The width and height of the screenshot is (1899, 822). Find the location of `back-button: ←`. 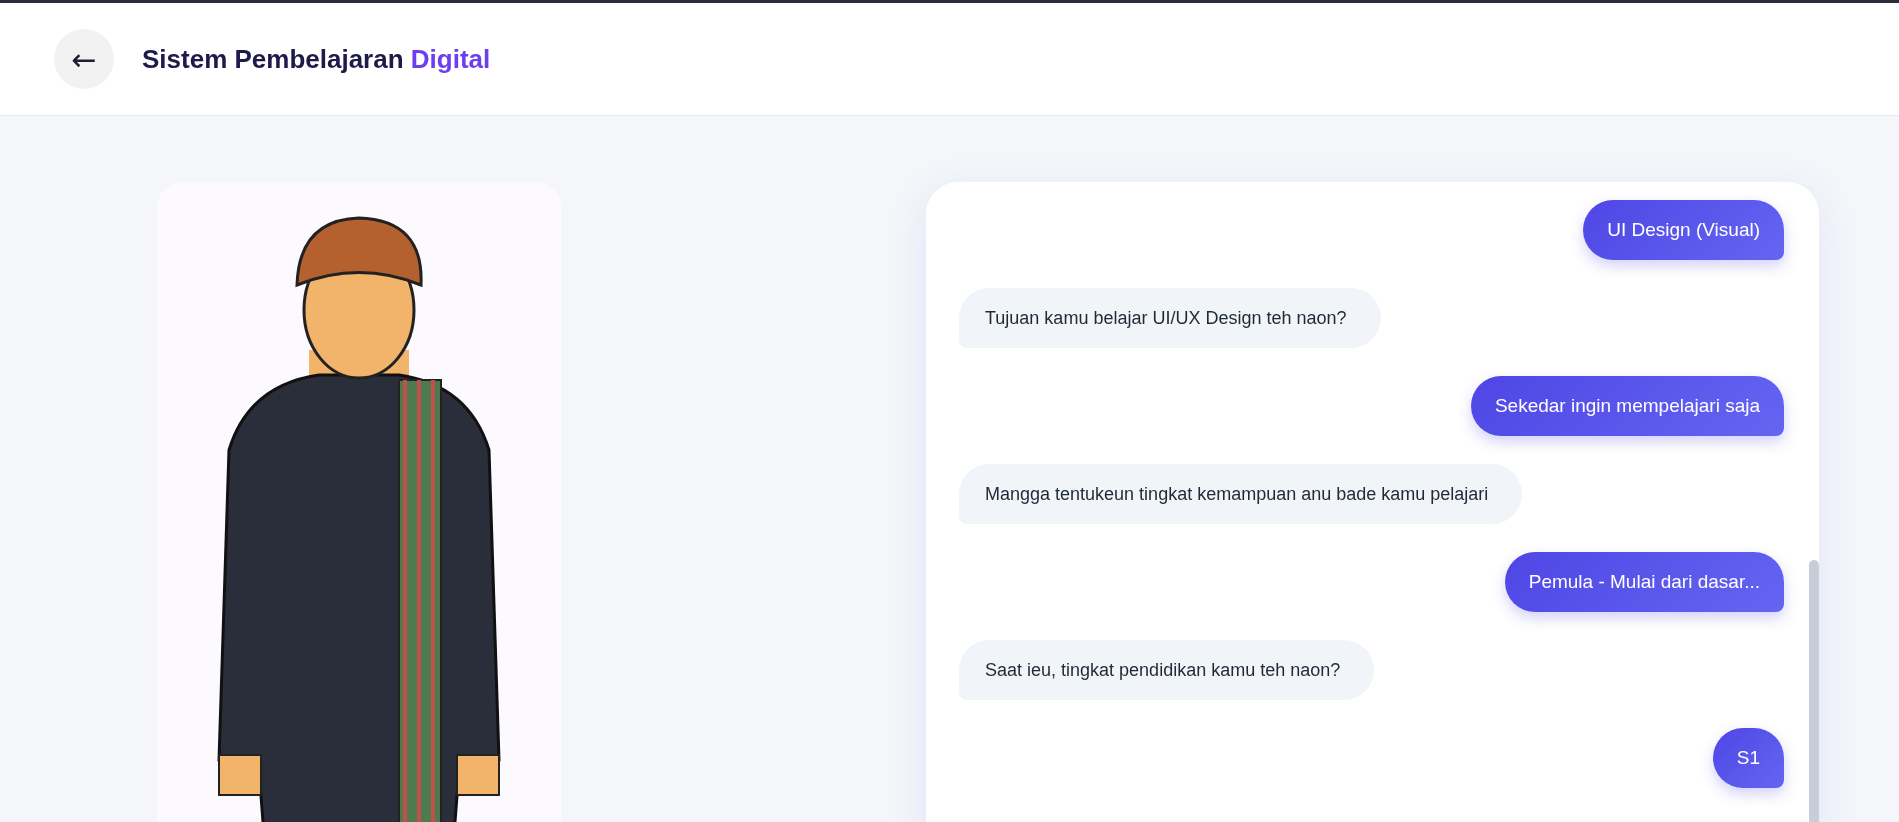

back-button: ← is located at coordinates (84, 59).